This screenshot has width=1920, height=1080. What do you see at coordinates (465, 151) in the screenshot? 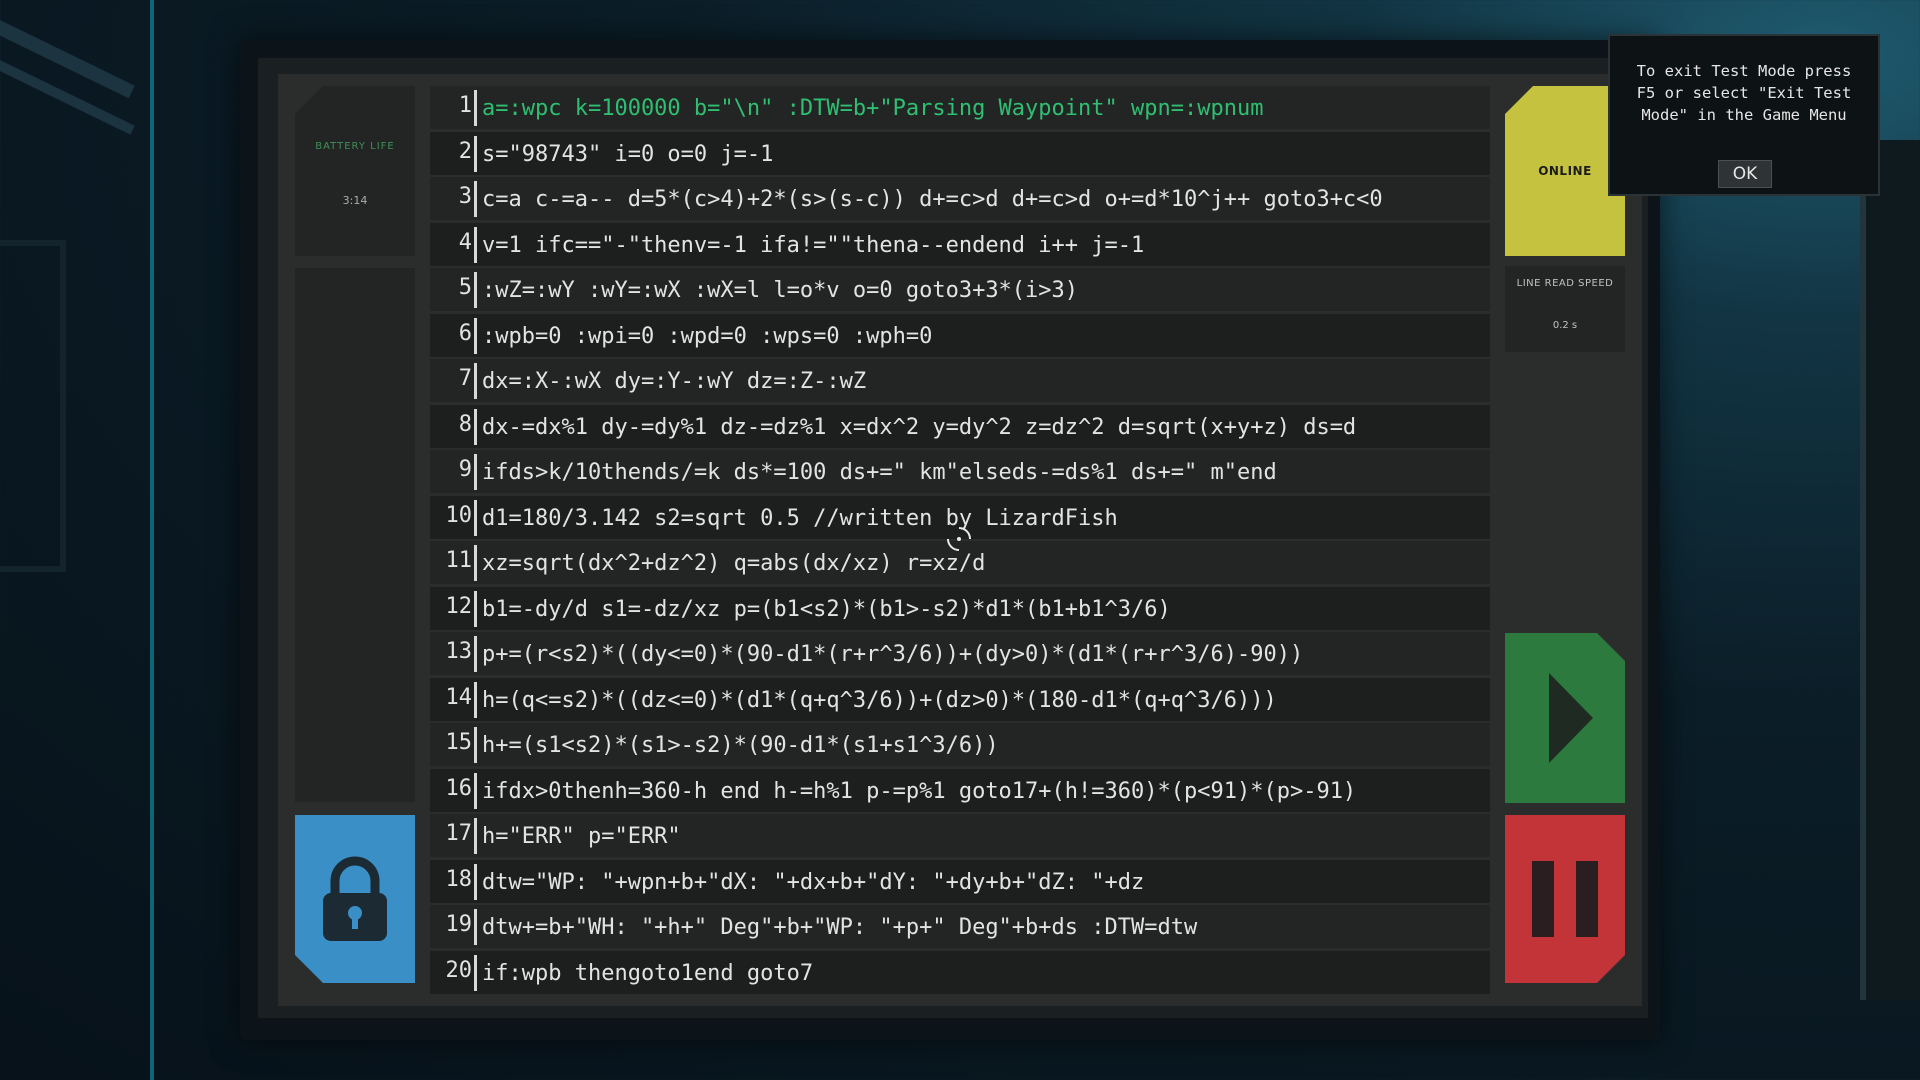
I see `line-number: 2` at bounding box center [465, 151].